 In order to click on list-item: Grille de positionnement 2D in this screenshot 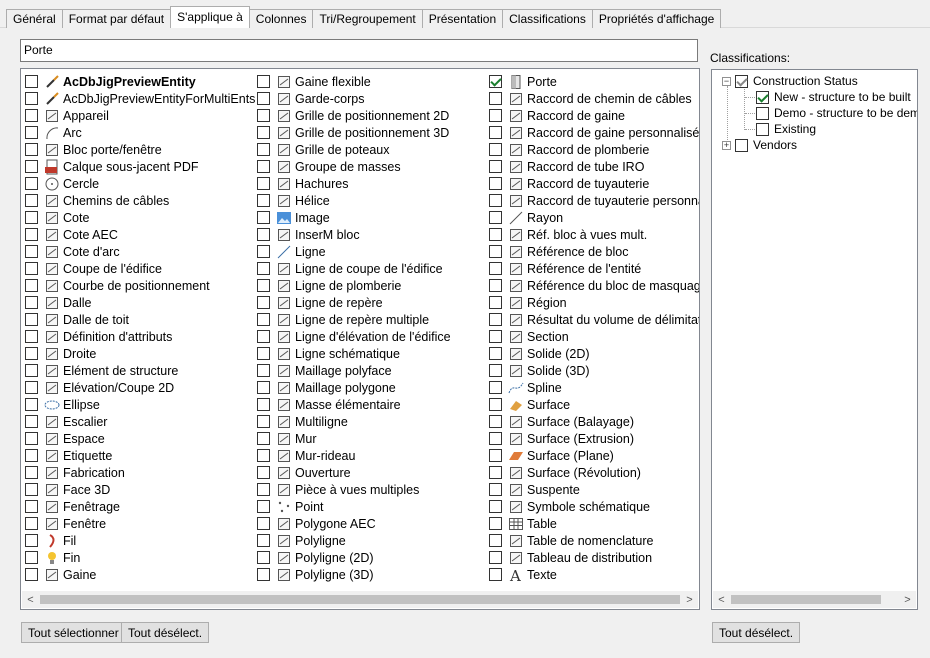, I will do `click(354, 115)`.